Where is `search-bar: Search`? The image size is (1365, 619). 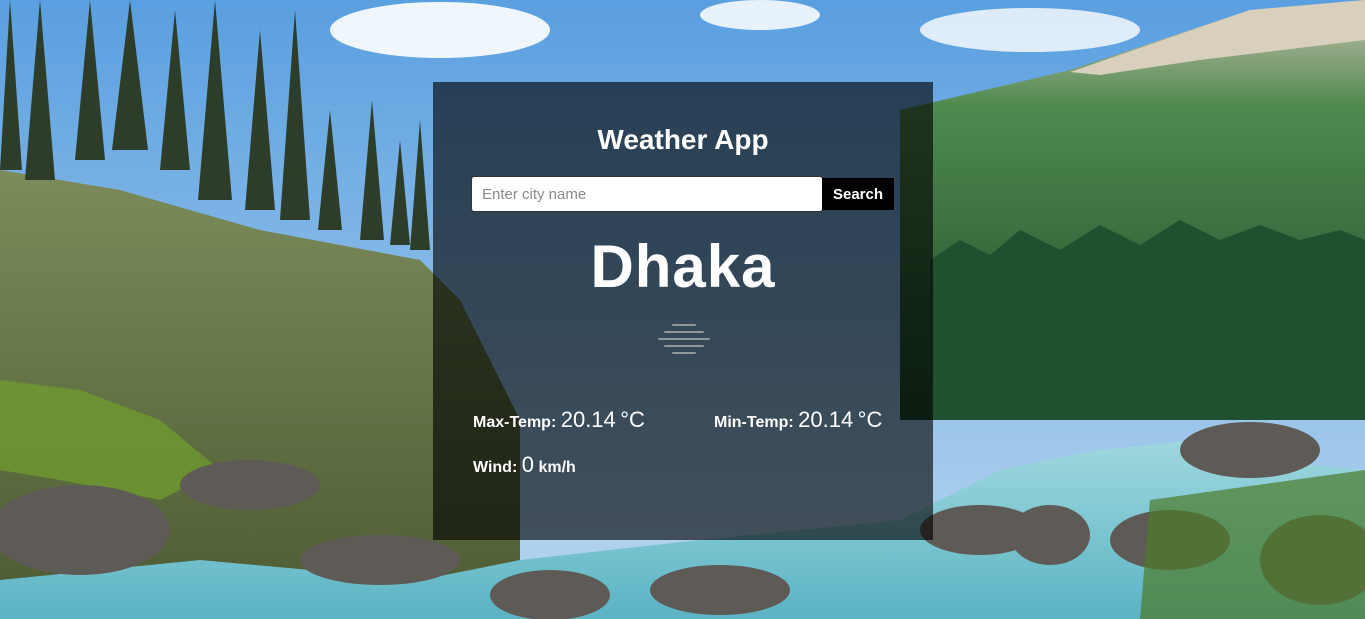 search-bar: Search is located at coordinates (682, 194).